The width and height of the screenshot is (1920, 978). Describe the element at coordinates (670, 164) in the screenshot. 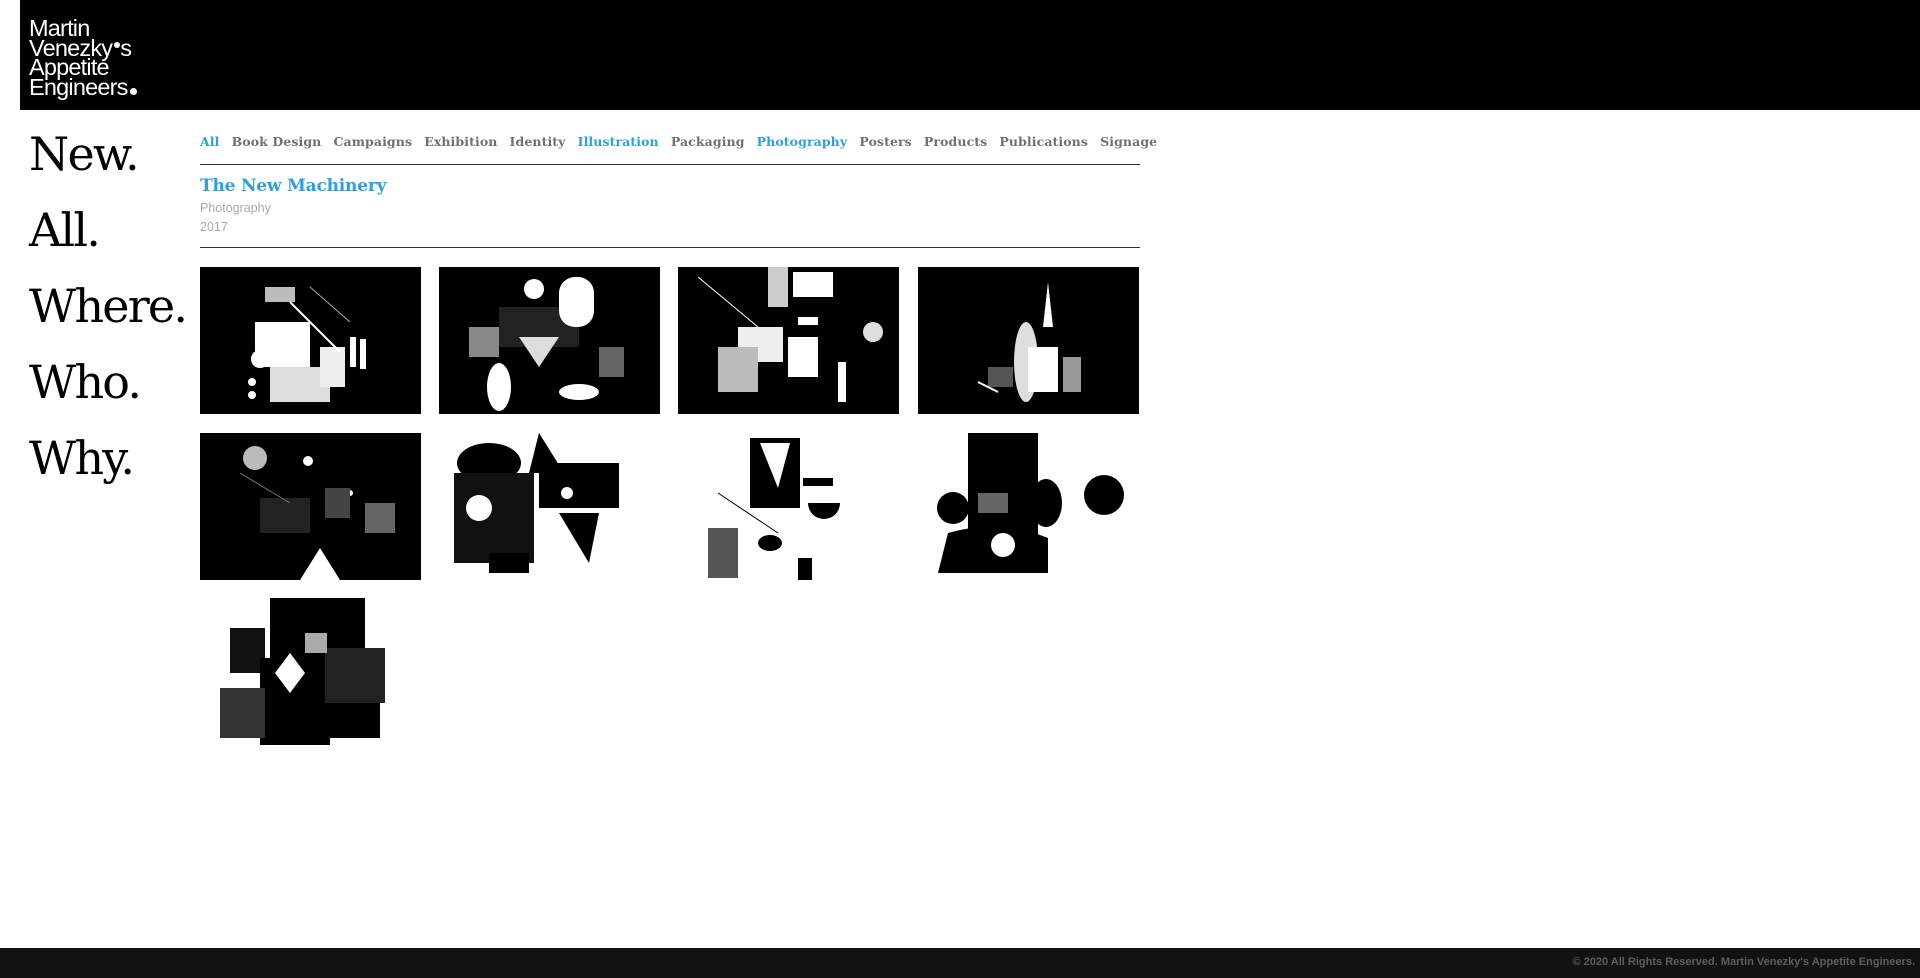

I see `divider-top` at that location.